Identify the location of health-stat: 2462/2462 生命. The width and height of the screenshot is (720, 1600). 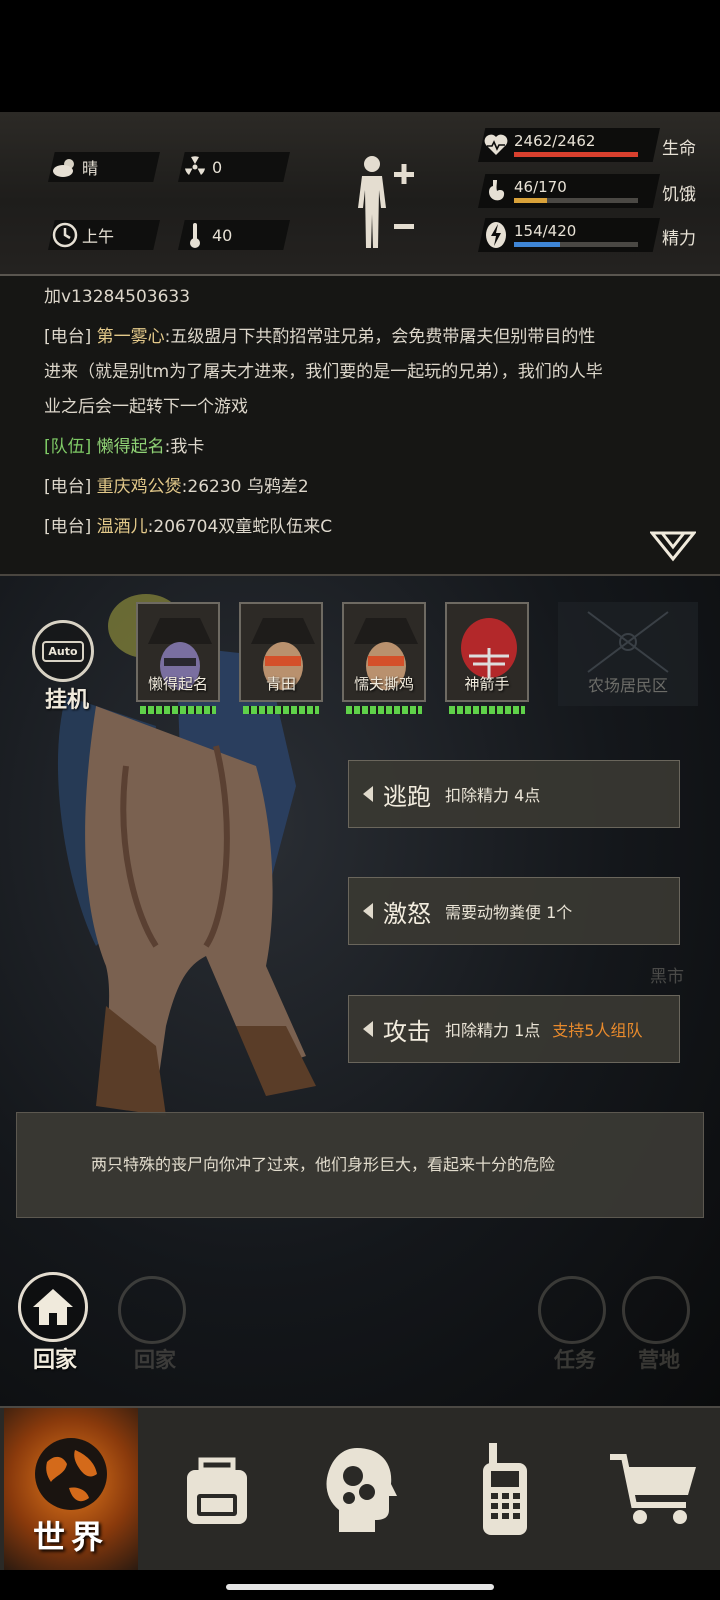
(594, 145).